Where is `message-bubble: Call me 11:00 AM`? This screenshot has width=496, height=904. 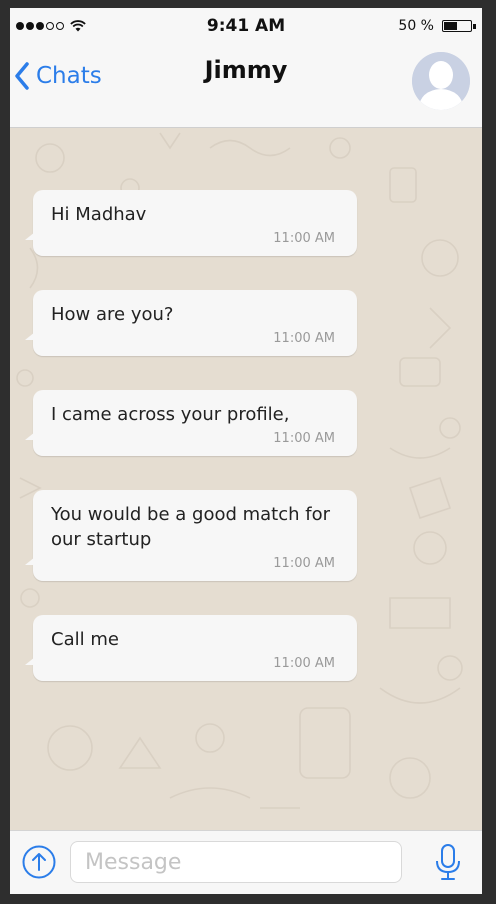
message-bubble: Call me 11:00 AM is located at coordinates (191, 648).